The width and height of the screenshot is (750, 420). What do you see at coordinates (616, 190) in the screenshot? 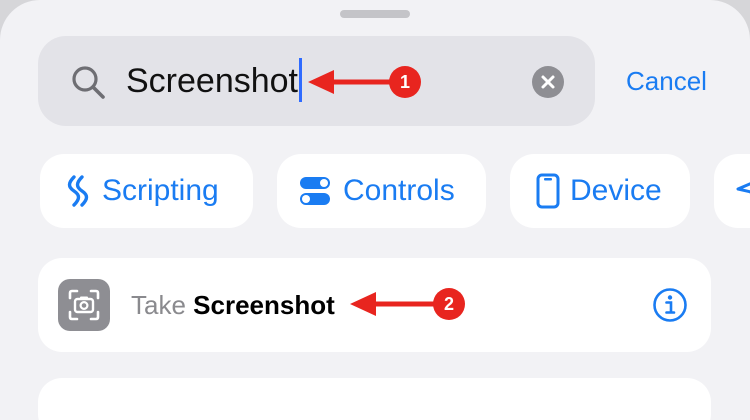
I see `category-label: Device` at bounding box center [616, 190].